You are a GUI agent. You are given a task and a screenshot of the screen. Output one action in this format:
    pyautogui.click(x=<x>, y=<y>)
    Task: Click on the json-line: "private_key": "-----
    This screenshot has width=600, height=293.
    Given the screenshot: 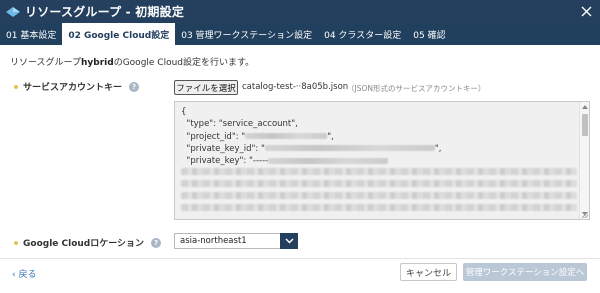 What is the action you would take?
    pyautogui.click(x=225, y=161)
    